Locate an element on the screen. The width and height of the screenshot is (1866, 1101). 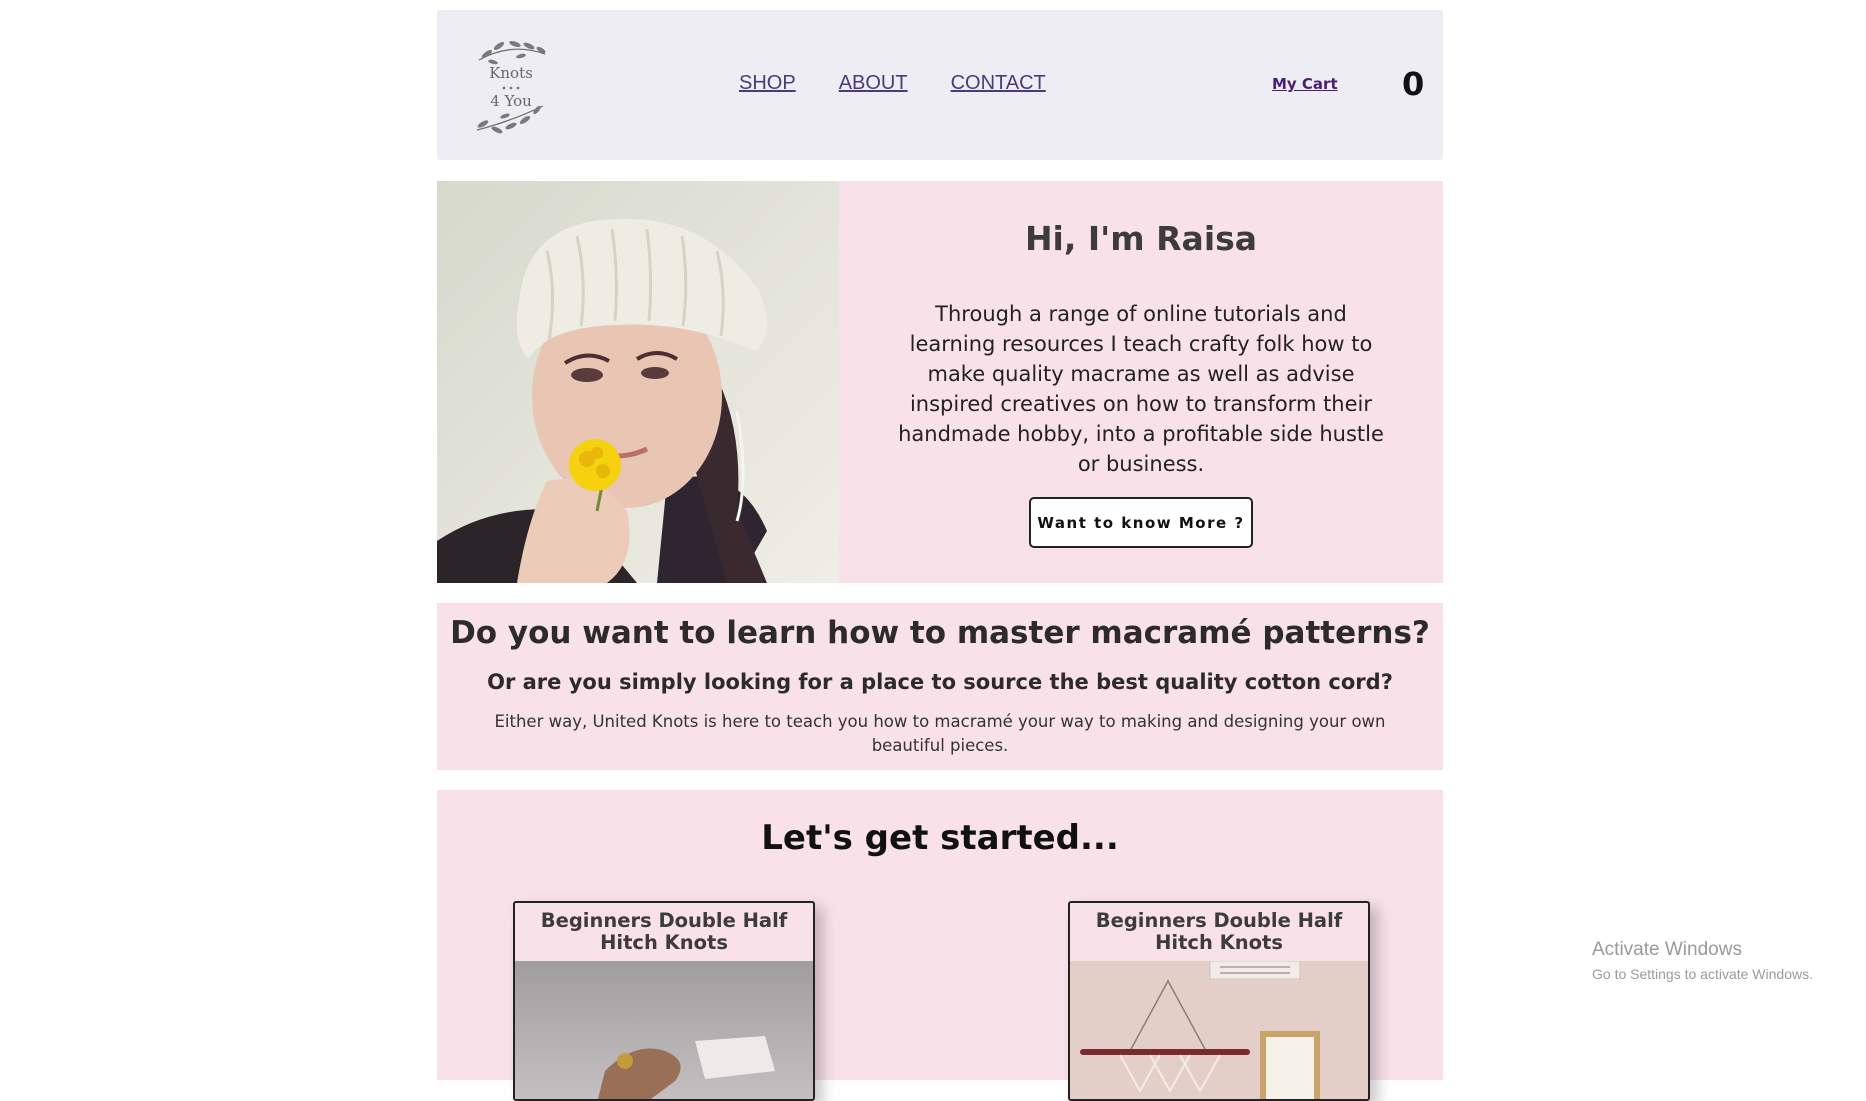
laurel-icon is located at coordinates (511, 87).